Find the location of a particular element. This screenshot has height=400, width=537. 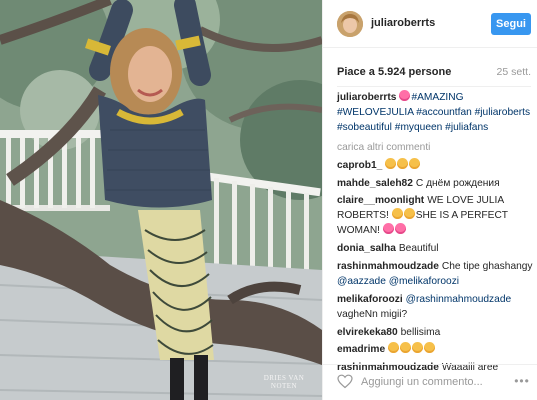

avatar is located at coordinates (350, 24).